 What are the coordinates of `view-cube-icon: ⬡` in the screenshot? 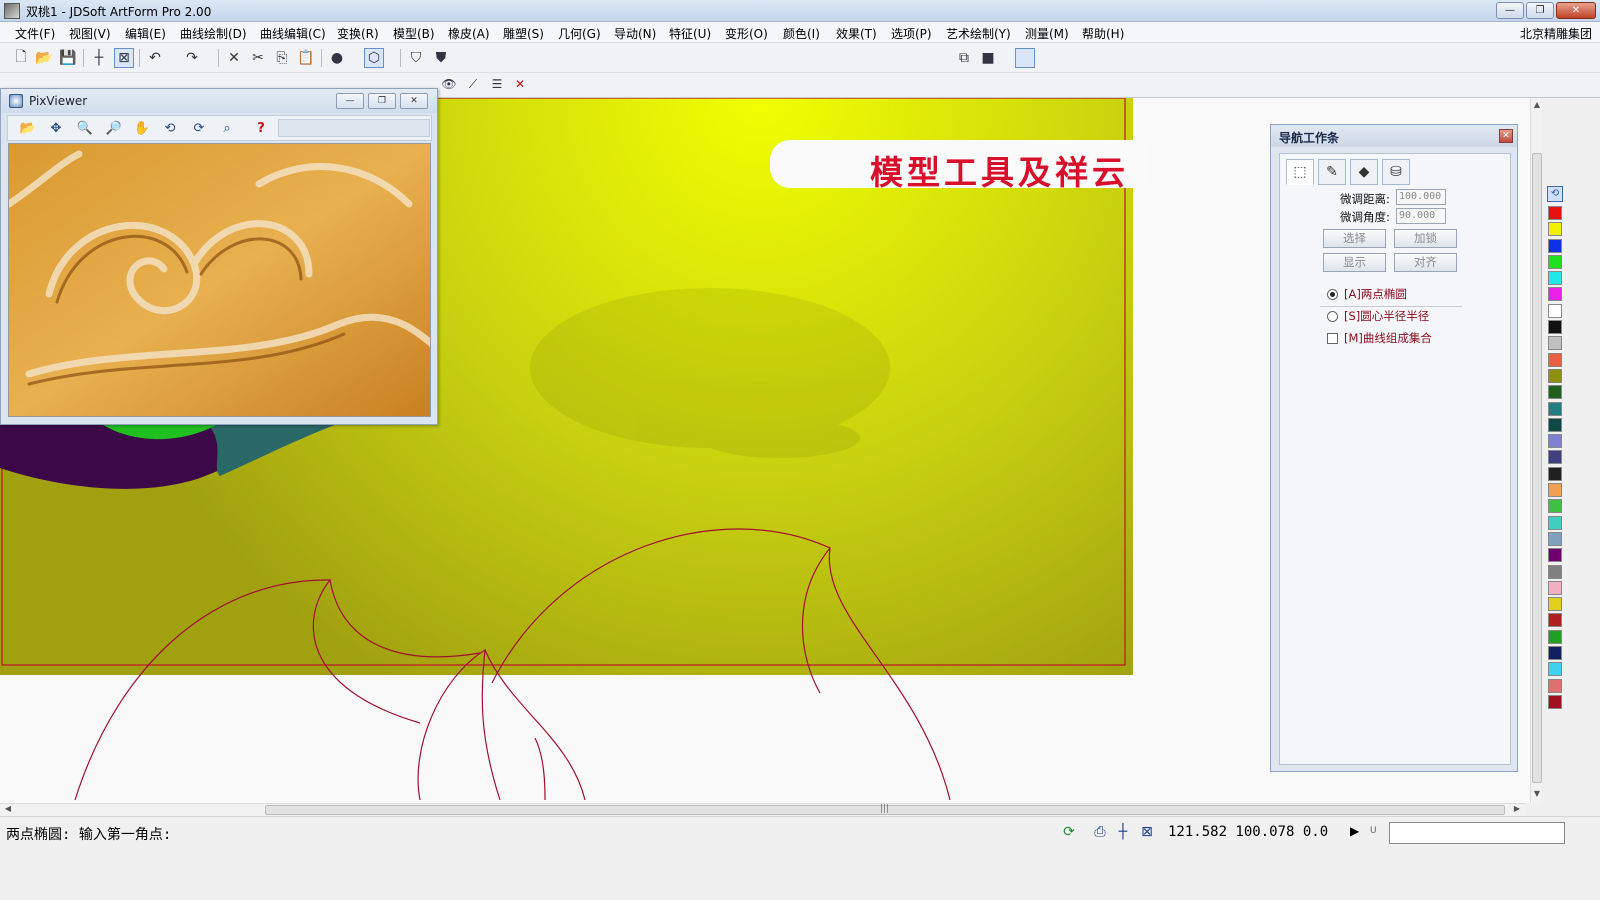 It's located at (374, 58).